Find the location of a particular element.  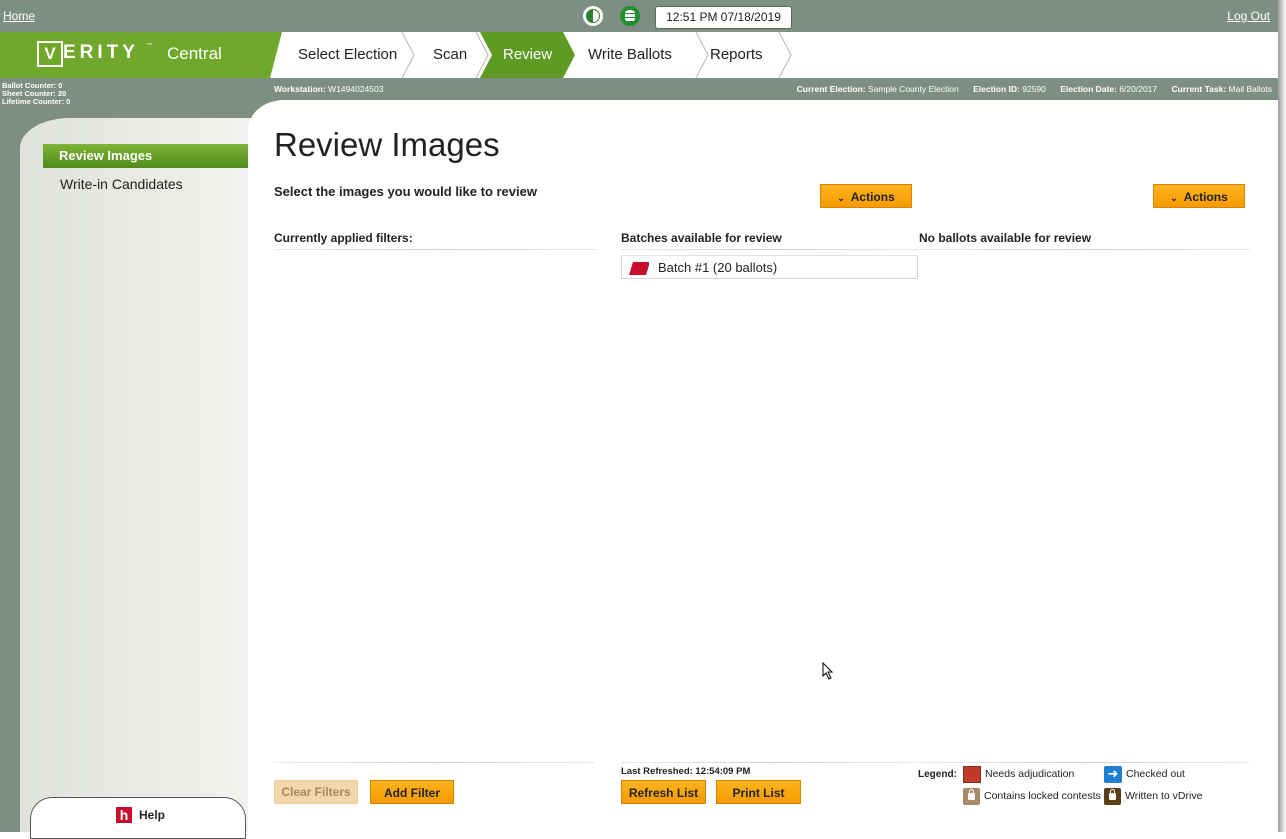

batch-label: Batch #1 (20 ballots) is located at coordinates (718, 267).